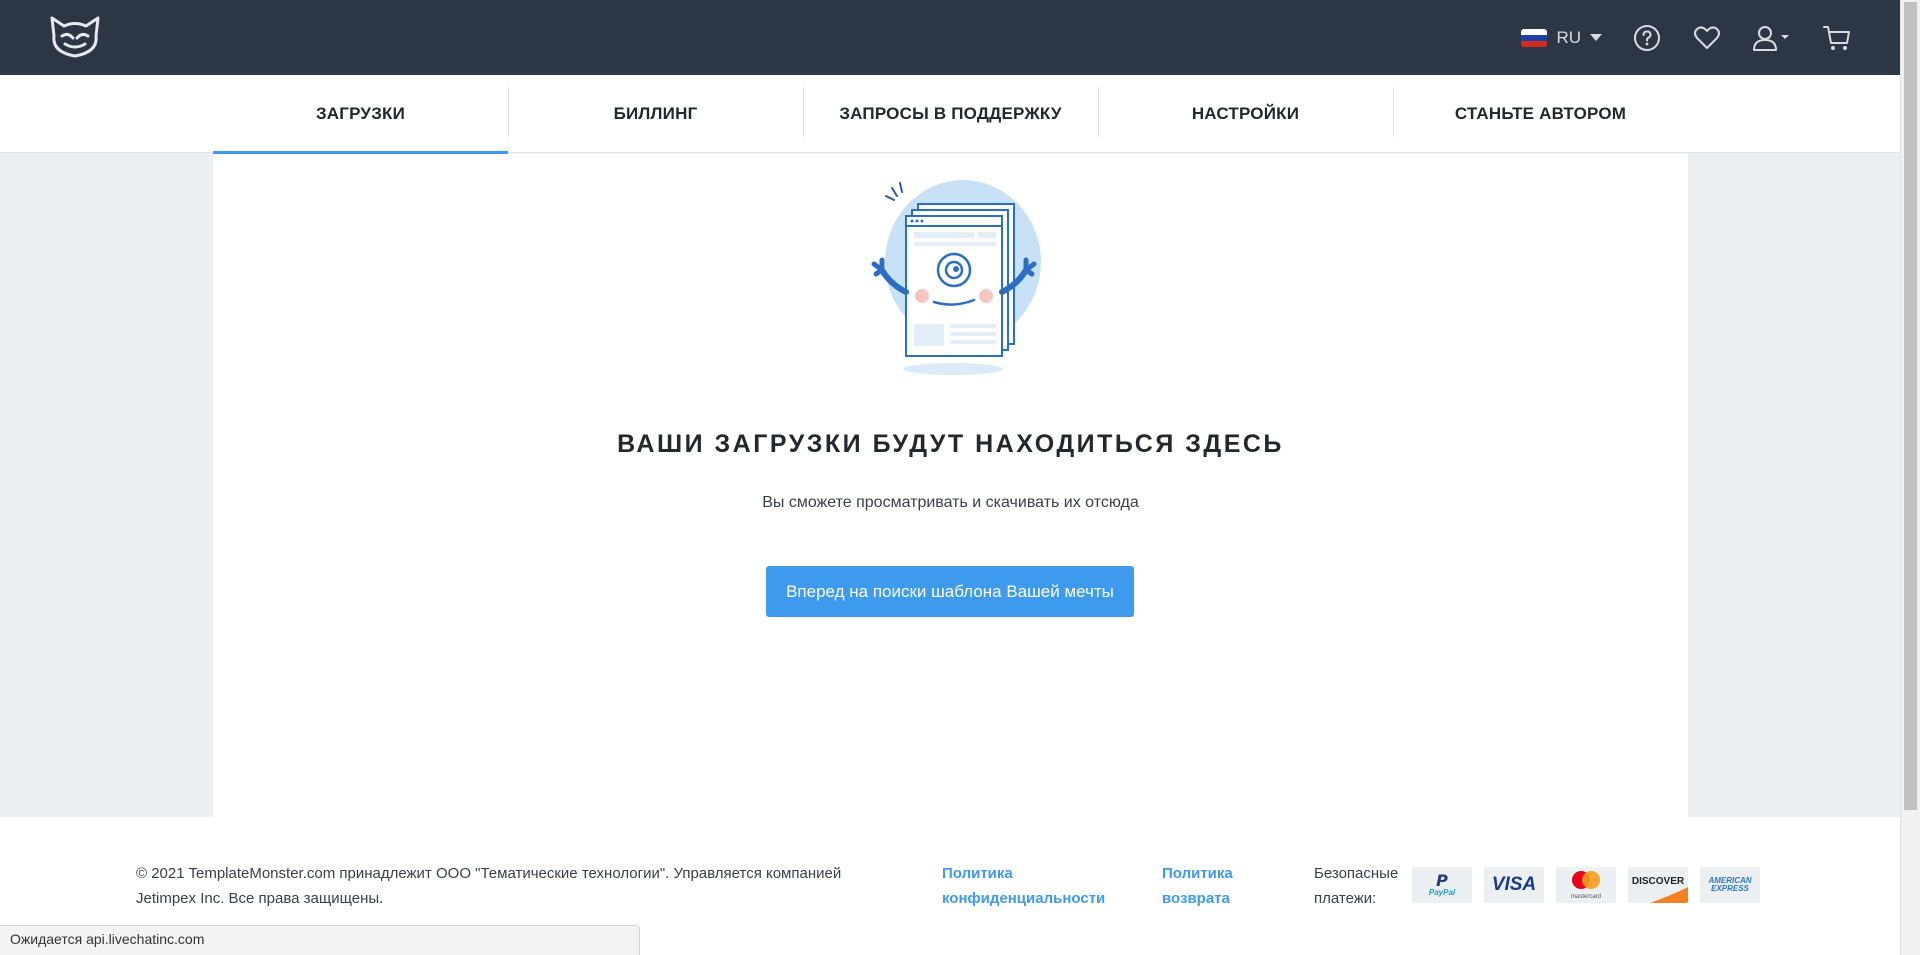 The image size is (1920, 955). I want to click on heart-icon, so click(1707, 38).